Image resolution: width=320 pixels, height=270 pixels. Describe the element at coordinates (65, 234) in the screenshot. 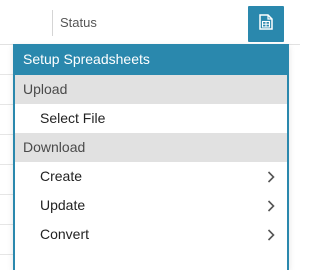

I see `menu-item-label: Convert` at that location.